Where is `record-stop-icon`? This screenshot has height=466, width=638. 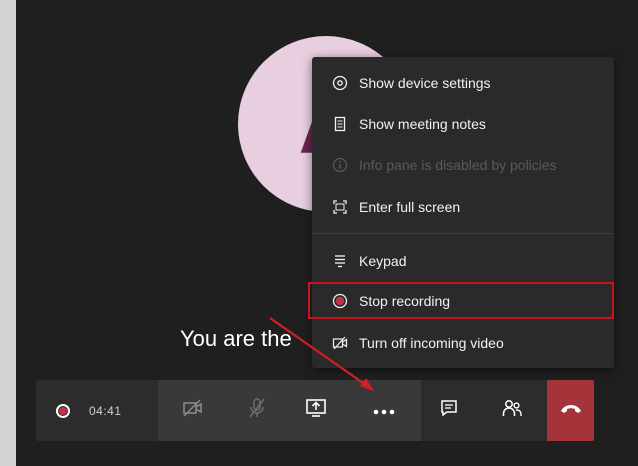 record-stop-icon is located at coordinates (340, 301).